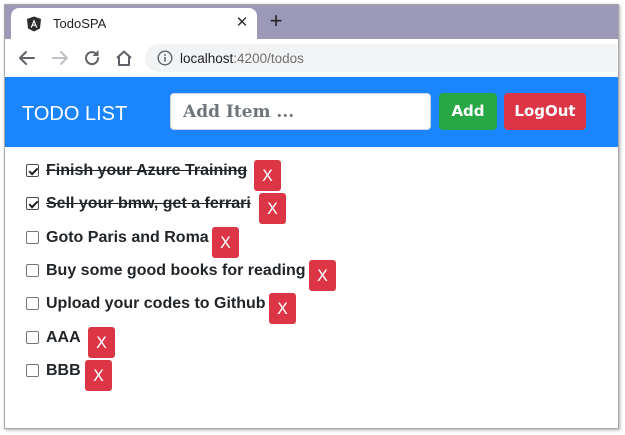  What do you see at coordinates (148, 204) in the screenshot?
I see `todo-text: Sell your bmw, get a ferrari` at bounding box center [148, 204].